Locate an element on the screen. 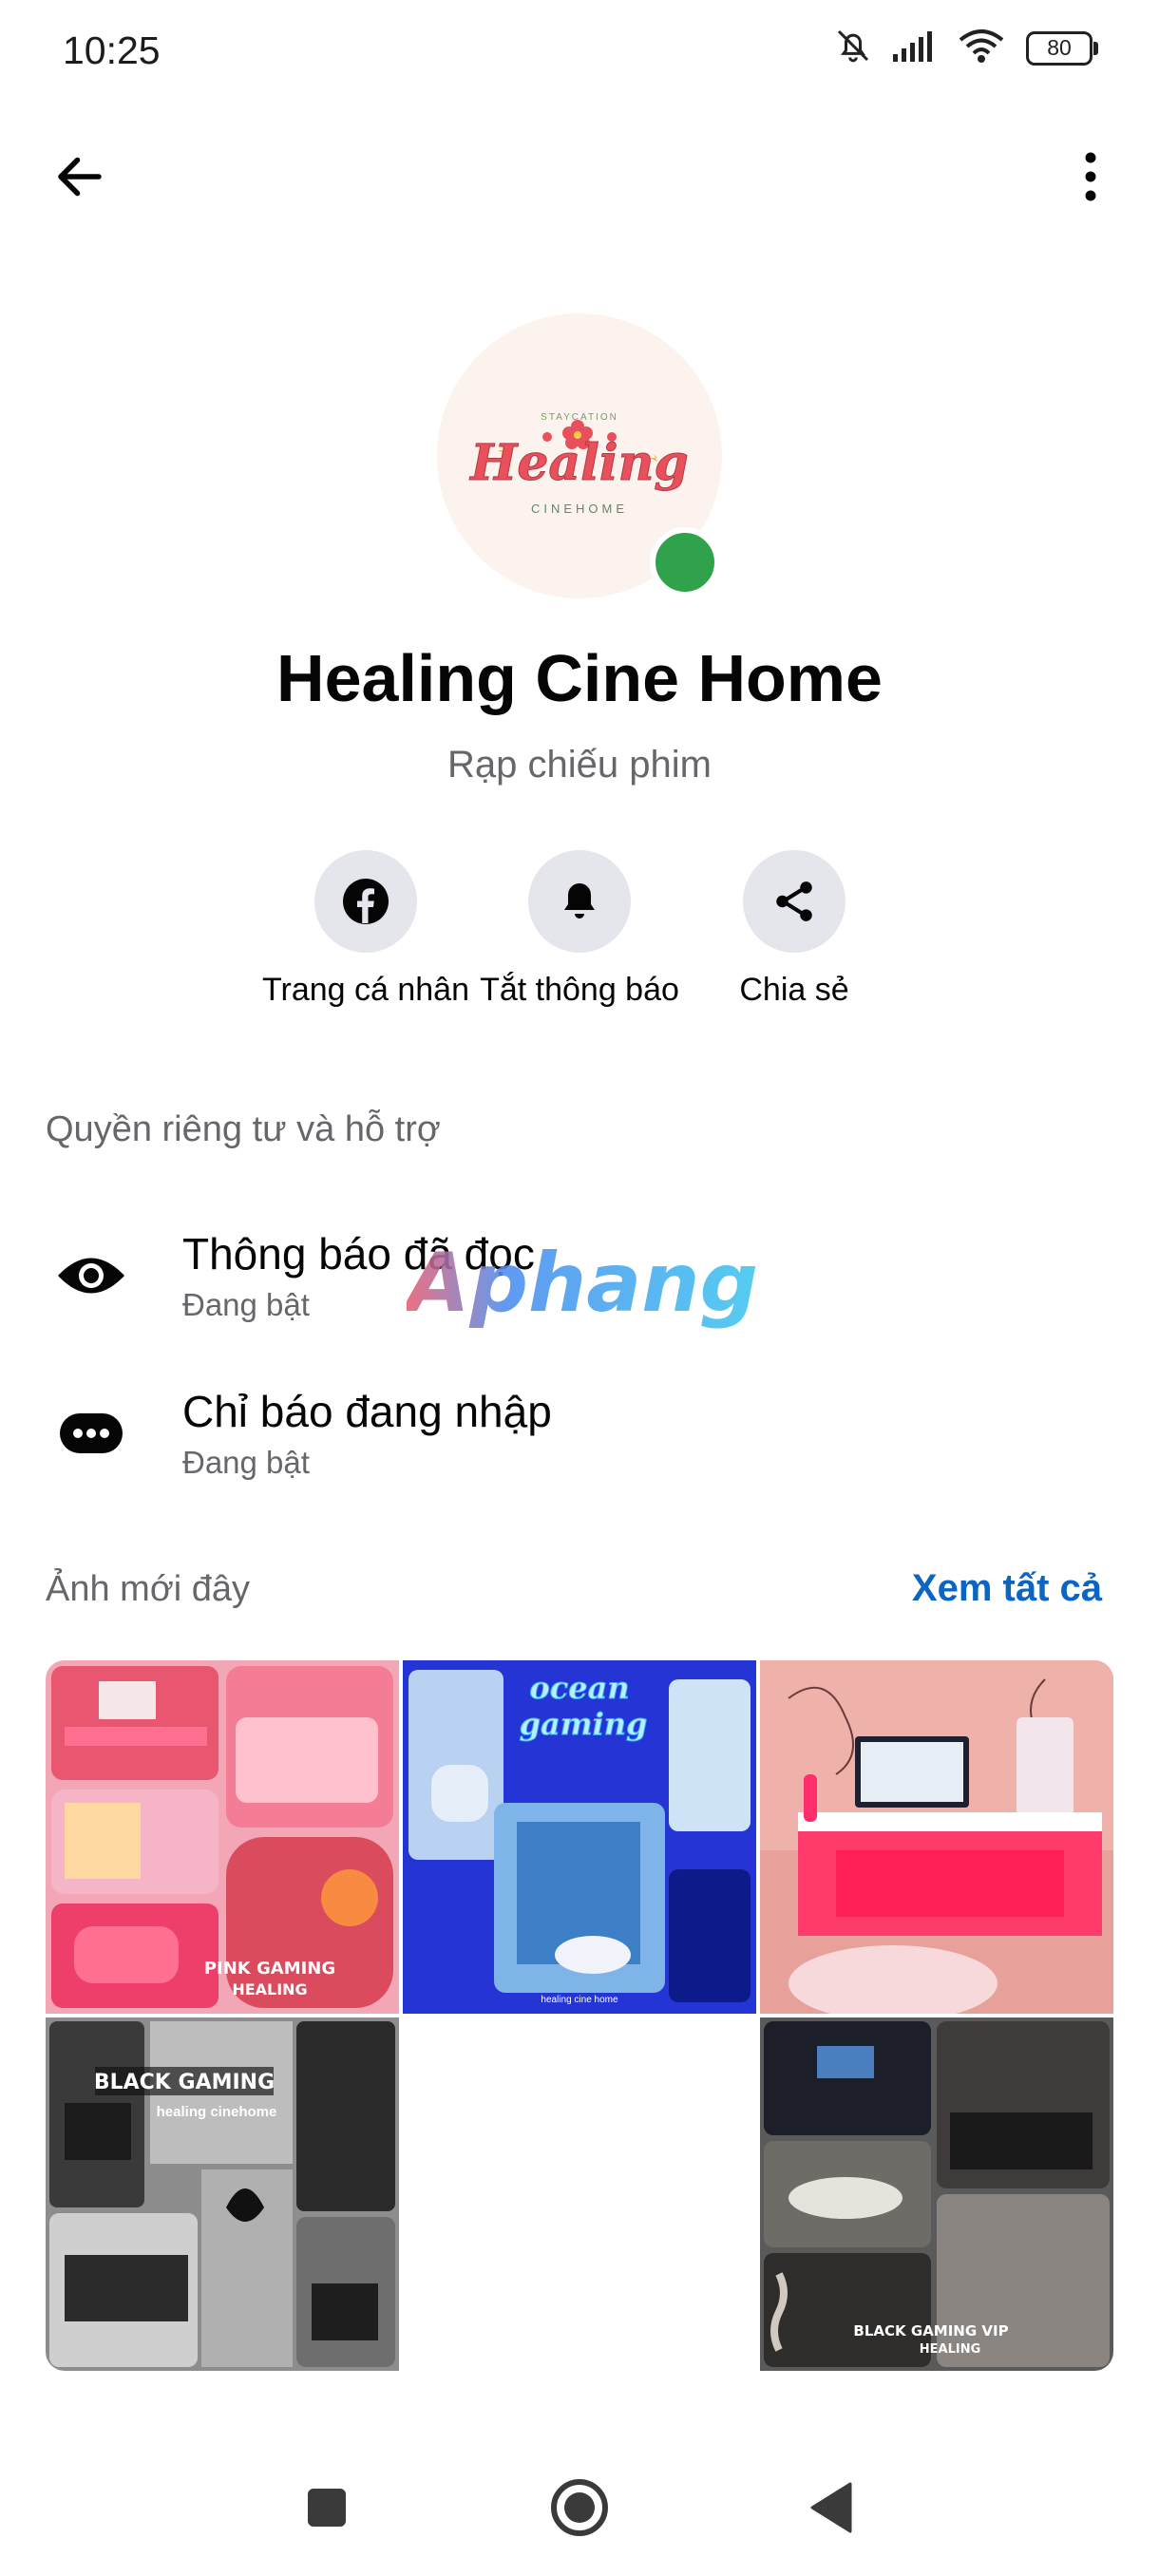  typing-indicator-row: Chỉ báo đang nhập Đang bật is located at coordinates (579, 1433).